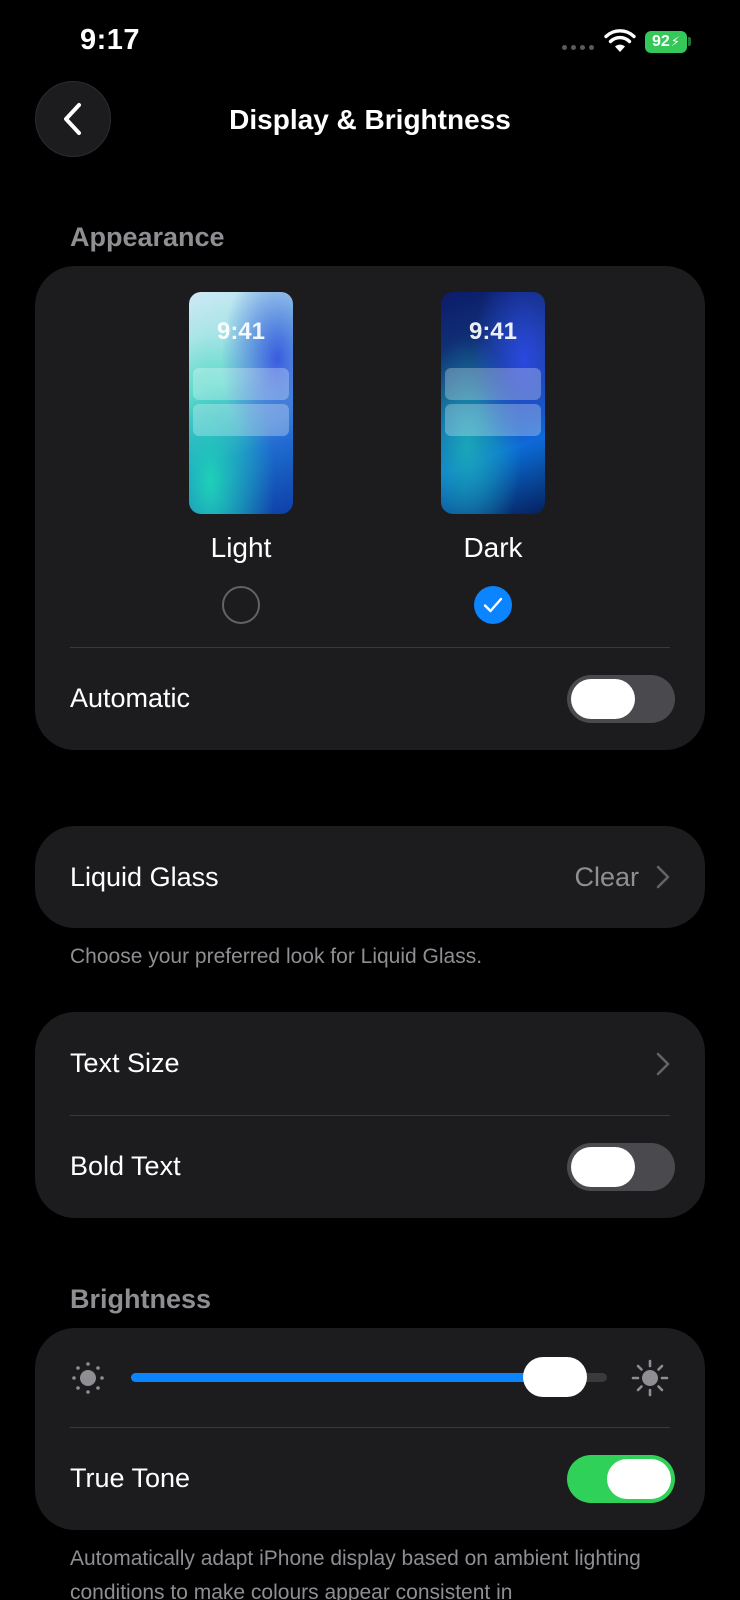 This screenshot has height=1600, width=740. I want to click on liquid-glass-card: Liquid Glass Clear, so click(370, 877).